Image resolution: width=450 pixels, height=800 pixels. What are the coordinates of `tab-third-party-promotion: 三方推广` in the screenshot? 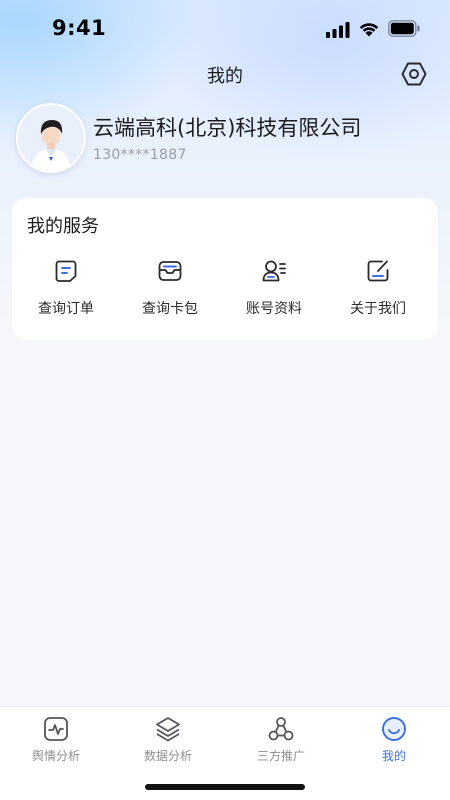 It's located at (281, 743).